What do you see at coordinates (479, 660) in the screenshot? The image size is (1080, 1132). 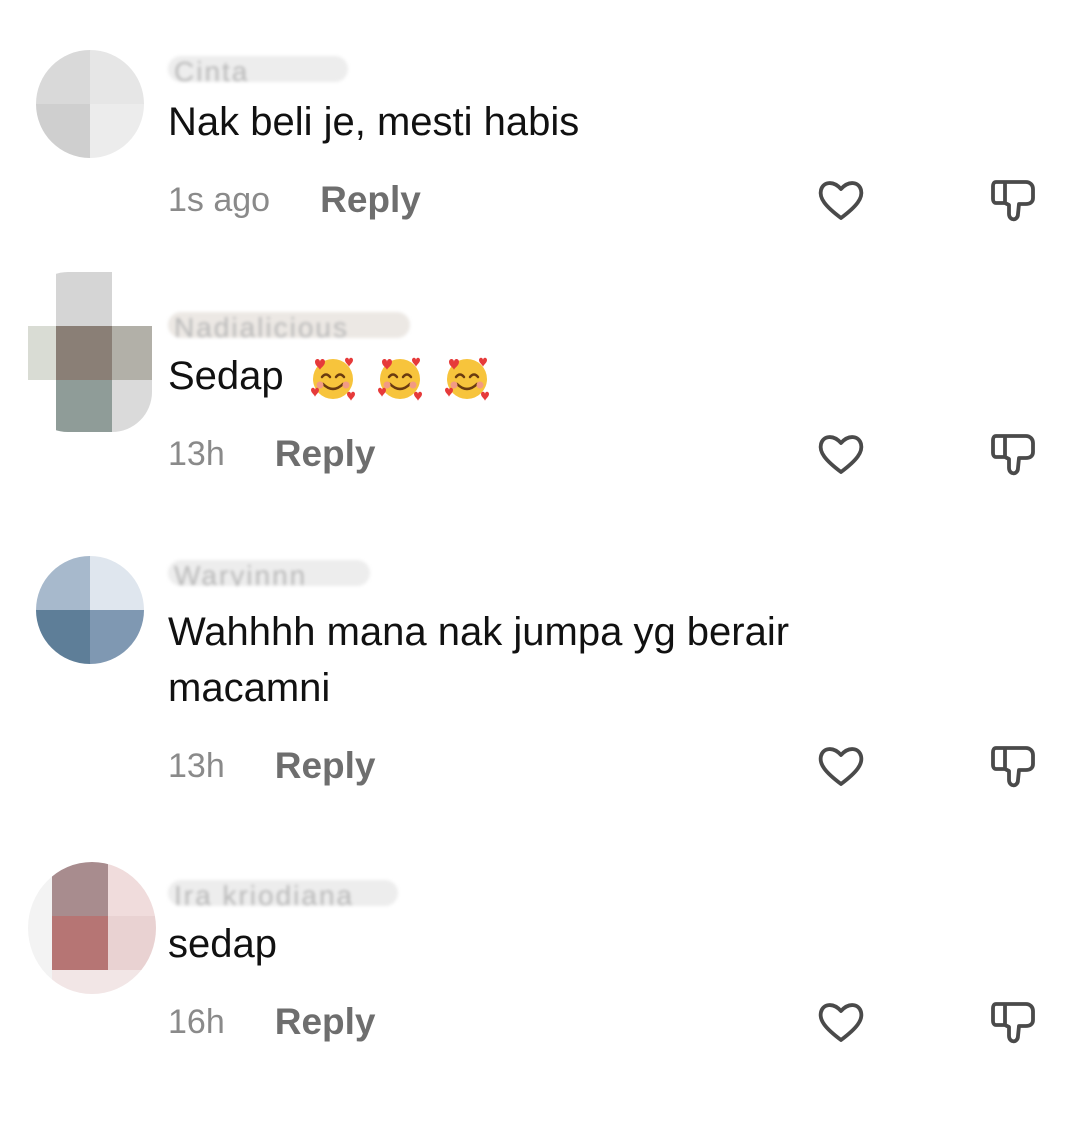 I see `comment-text: Wahhhh mana nak jumpa yg berair macamni` at bounding box center [479, 660].